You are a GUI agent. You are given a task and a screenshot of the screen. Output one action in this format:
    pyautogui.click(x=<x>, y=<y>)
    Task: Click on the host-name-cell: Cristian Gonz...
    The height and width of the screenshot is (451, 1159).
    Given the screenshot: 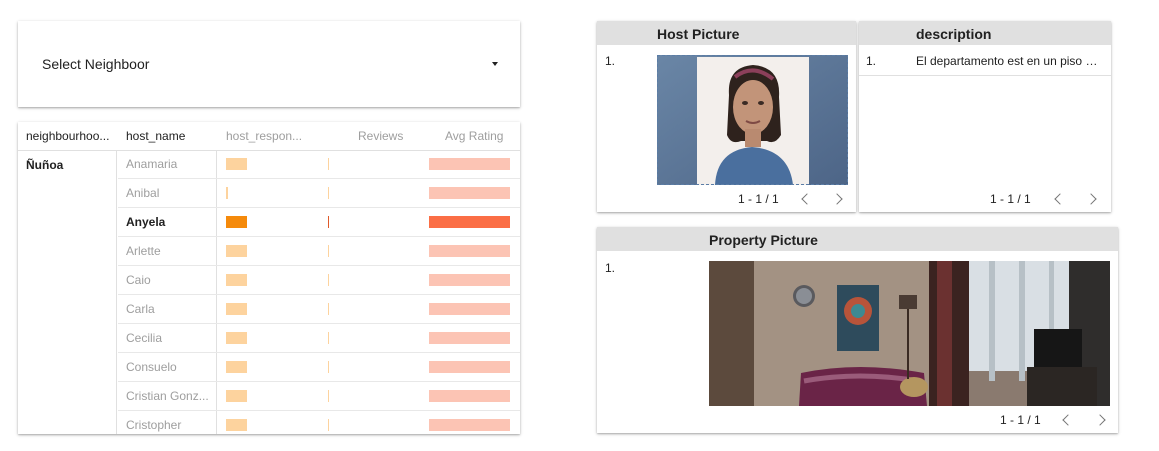 What is the action you would take?
    pyautogui.click(x=167, y=396)
    